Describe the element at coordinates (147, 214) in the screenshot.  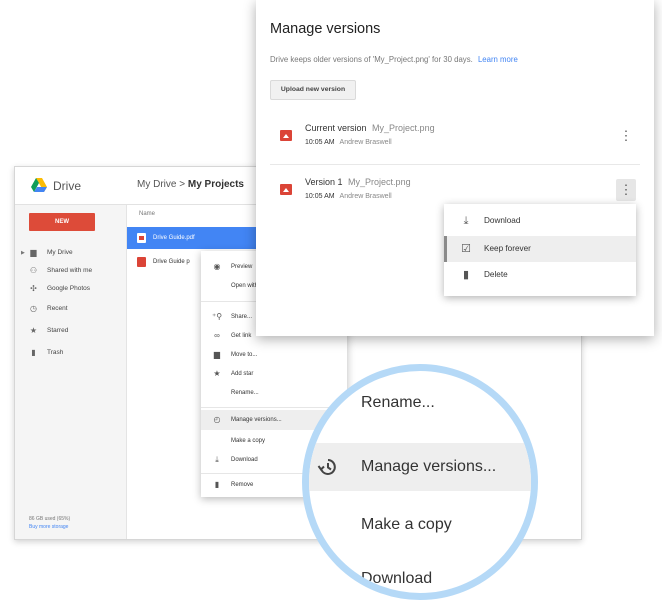
I see `column-header-name: Name` at that location.